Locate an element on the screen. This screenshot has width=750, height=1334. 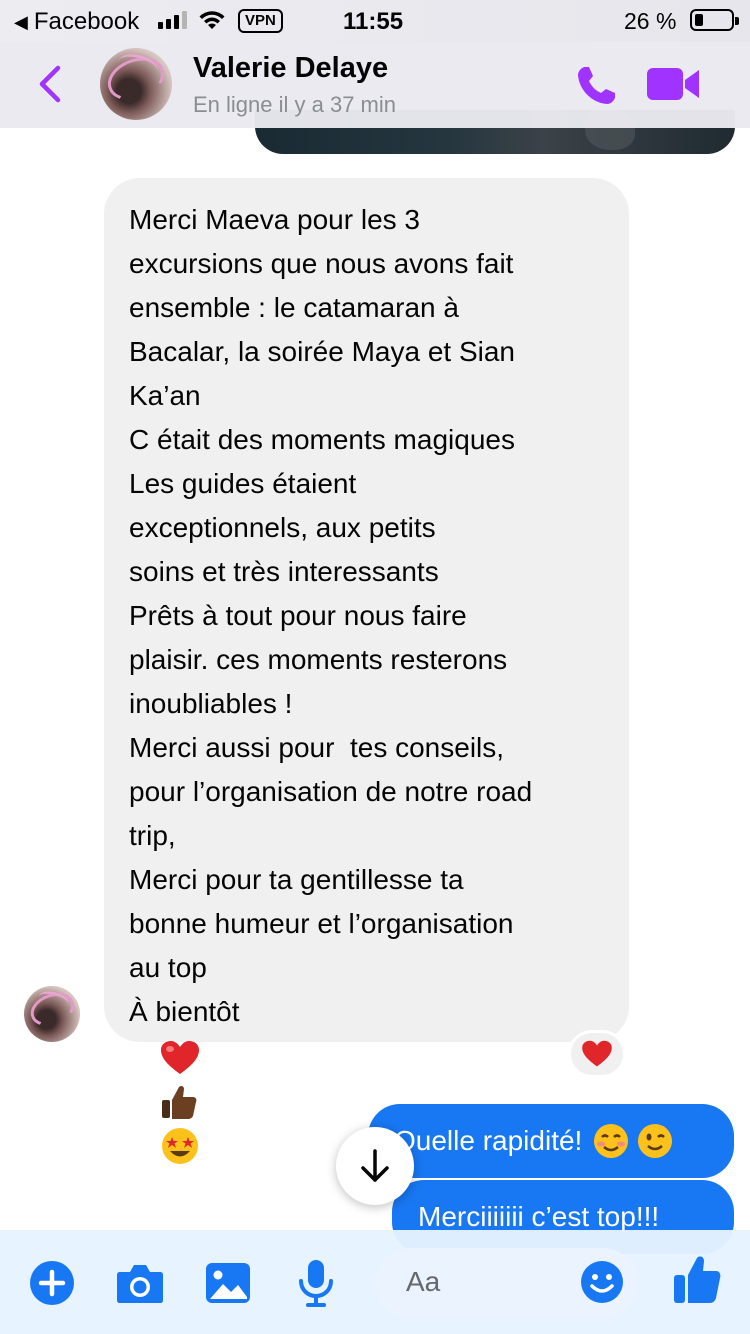
sent-message-bubble: Quelle rapidité! is located at coordinates (551, 1141).